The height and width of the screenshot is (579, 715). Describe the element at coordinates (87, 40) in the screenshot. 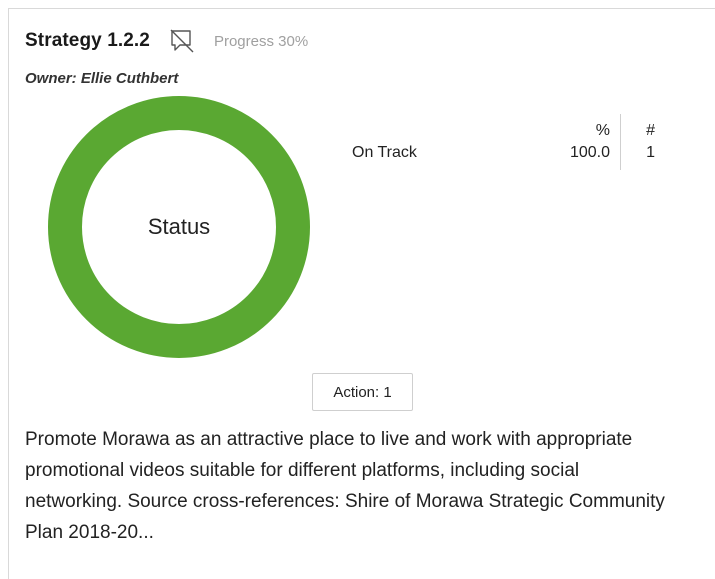

I see `strategy-title: Strategy 1.2.2` at that location.